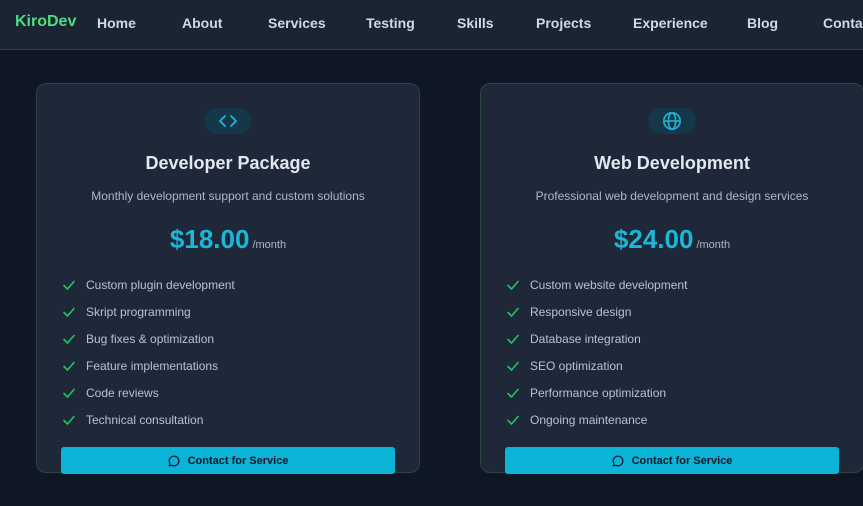 The width and height of the screenshot is (863, 506). I want to click on feature-item: Bug fixes & optimization, so click(148, 338).